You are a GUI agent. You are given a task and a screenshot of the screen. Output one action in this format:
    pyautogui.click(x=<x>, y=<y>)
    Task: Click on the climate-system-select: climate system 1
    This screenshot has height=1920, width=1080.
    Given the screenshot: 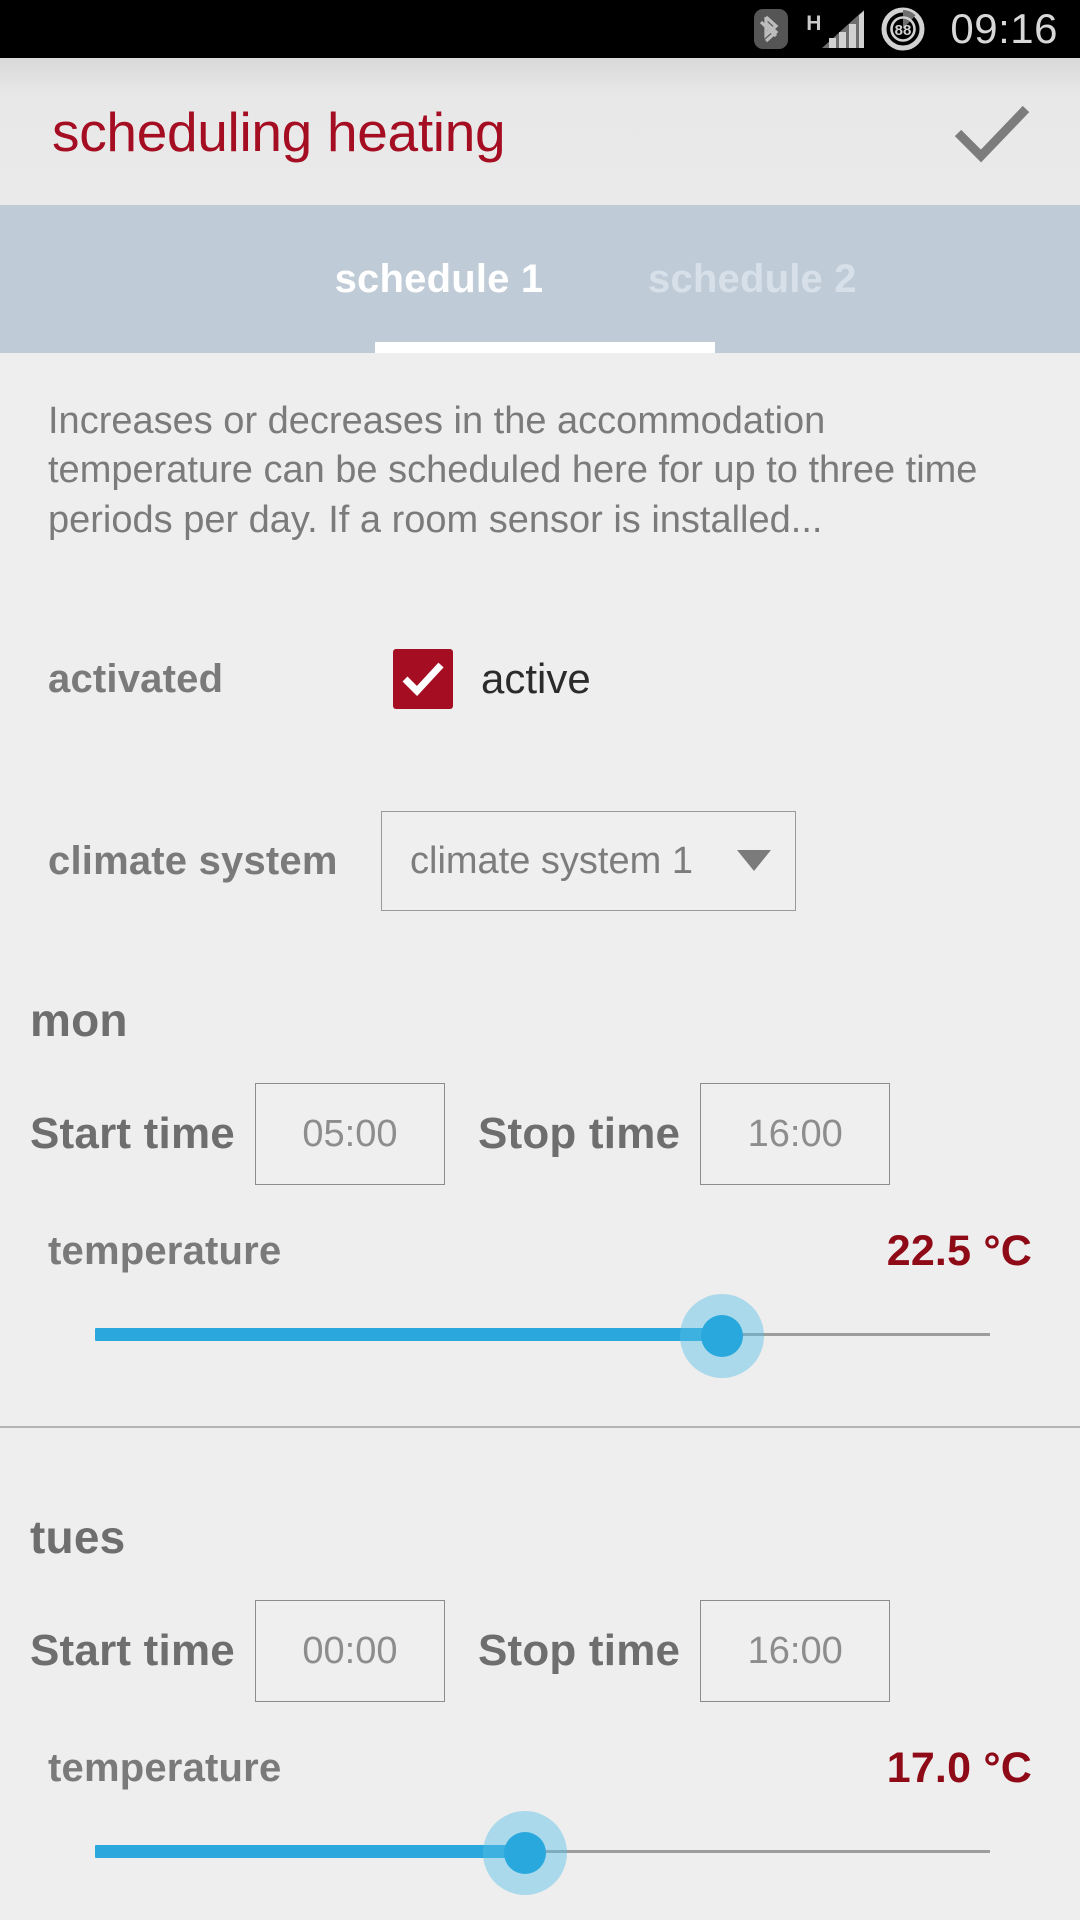 What is the action you would take?
    pyautogui.click(x=588, y=861)
    